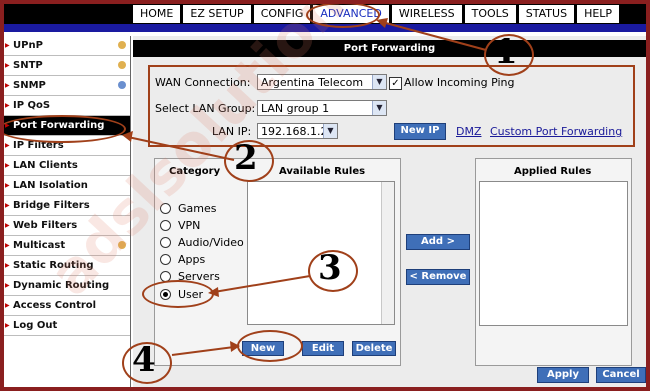 Image resolution: width=650 pixels, height=391 pixels. I want to click on wan-connection-label: WAN Connection:, so click(203, 82).